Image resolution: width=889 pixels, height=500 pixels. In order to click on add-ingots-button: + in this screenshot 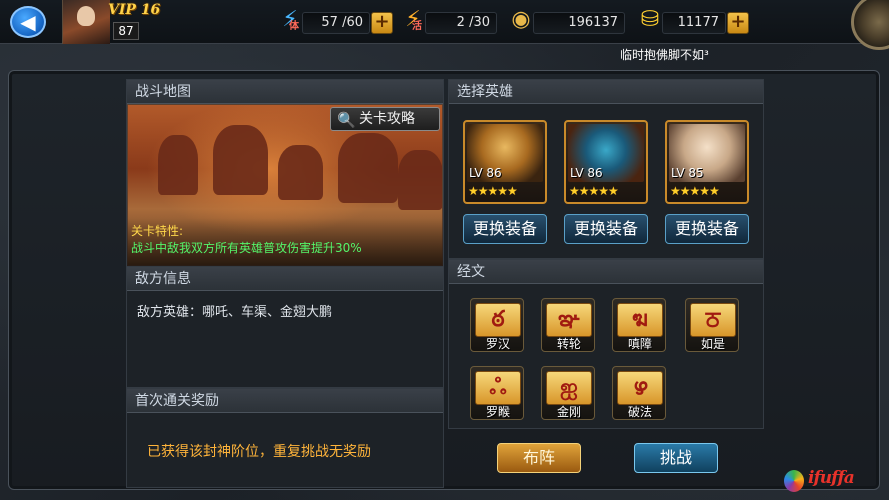, I will do `click(738, 23)`.